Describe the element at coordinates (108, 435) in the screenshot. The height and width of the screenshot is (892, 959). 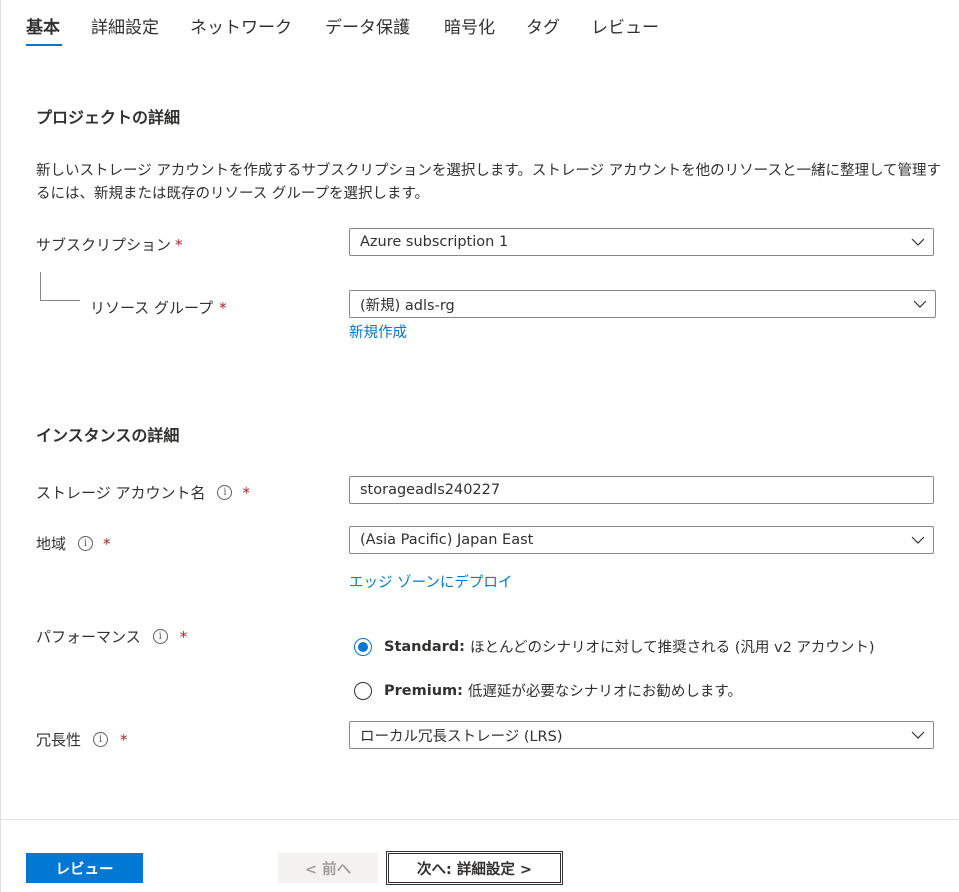
I see `instance-details-title: インスタンスの詳細` at that location.